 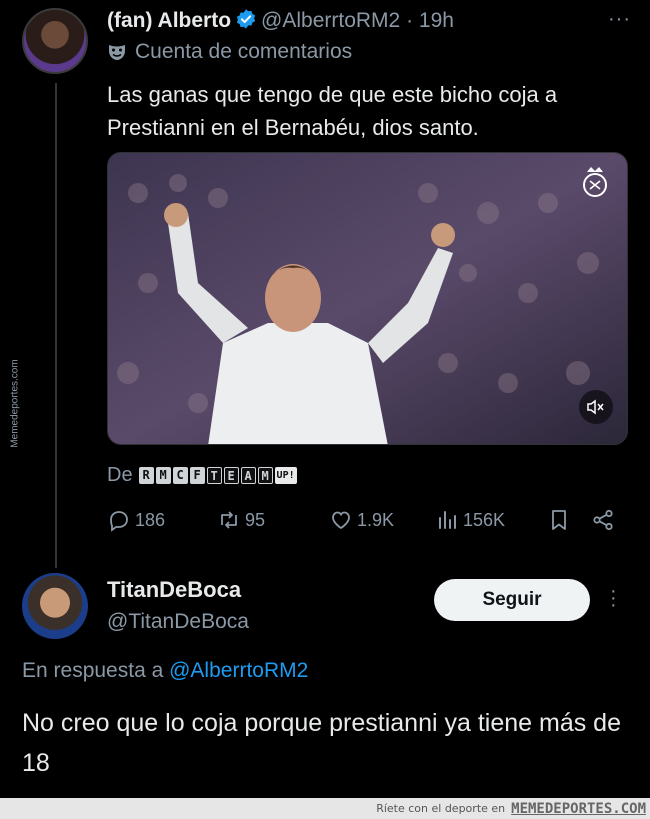 I want to click on reply-icon, so click(x=119, y=521).